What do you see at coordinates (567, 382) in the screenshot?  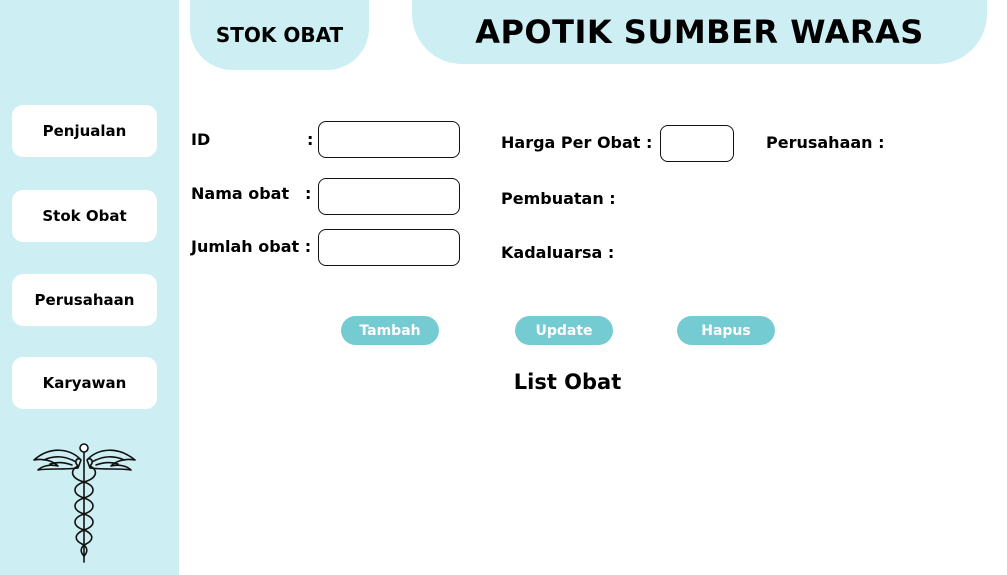 I see `list-obat-title: List Obat` at bounding box center [567, 382].